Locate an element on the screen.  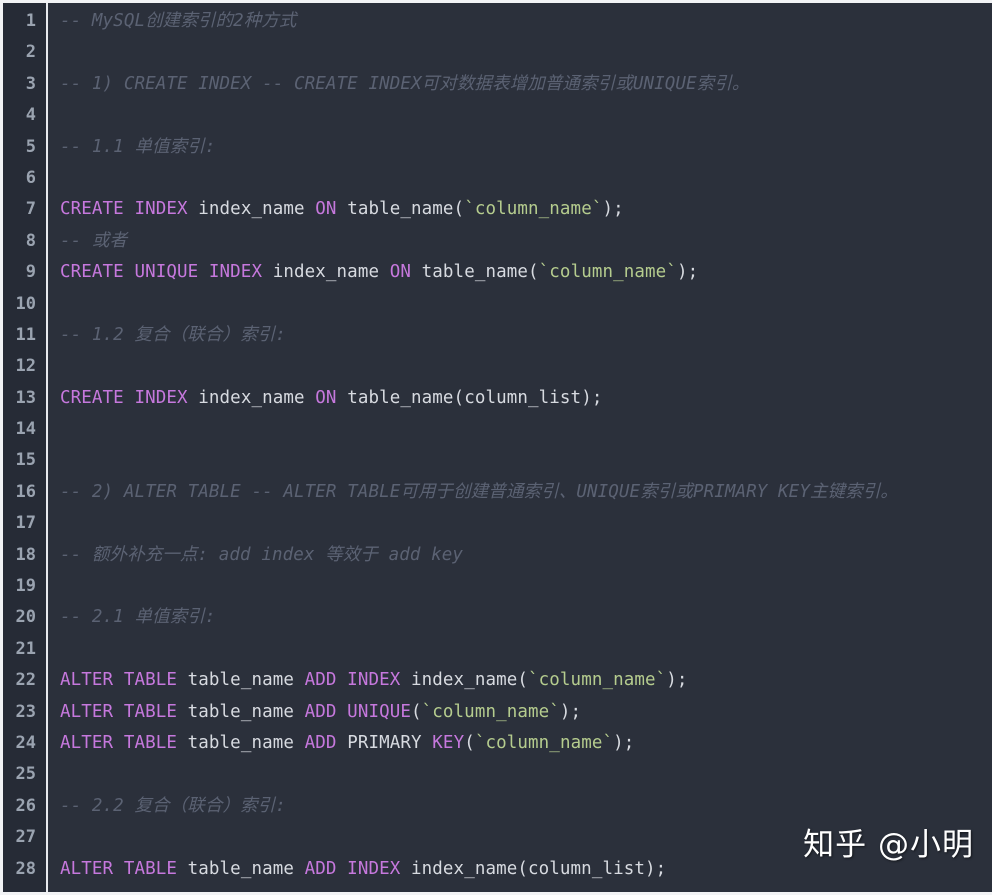
line-number: 5 is located at coordinates (30, 146).